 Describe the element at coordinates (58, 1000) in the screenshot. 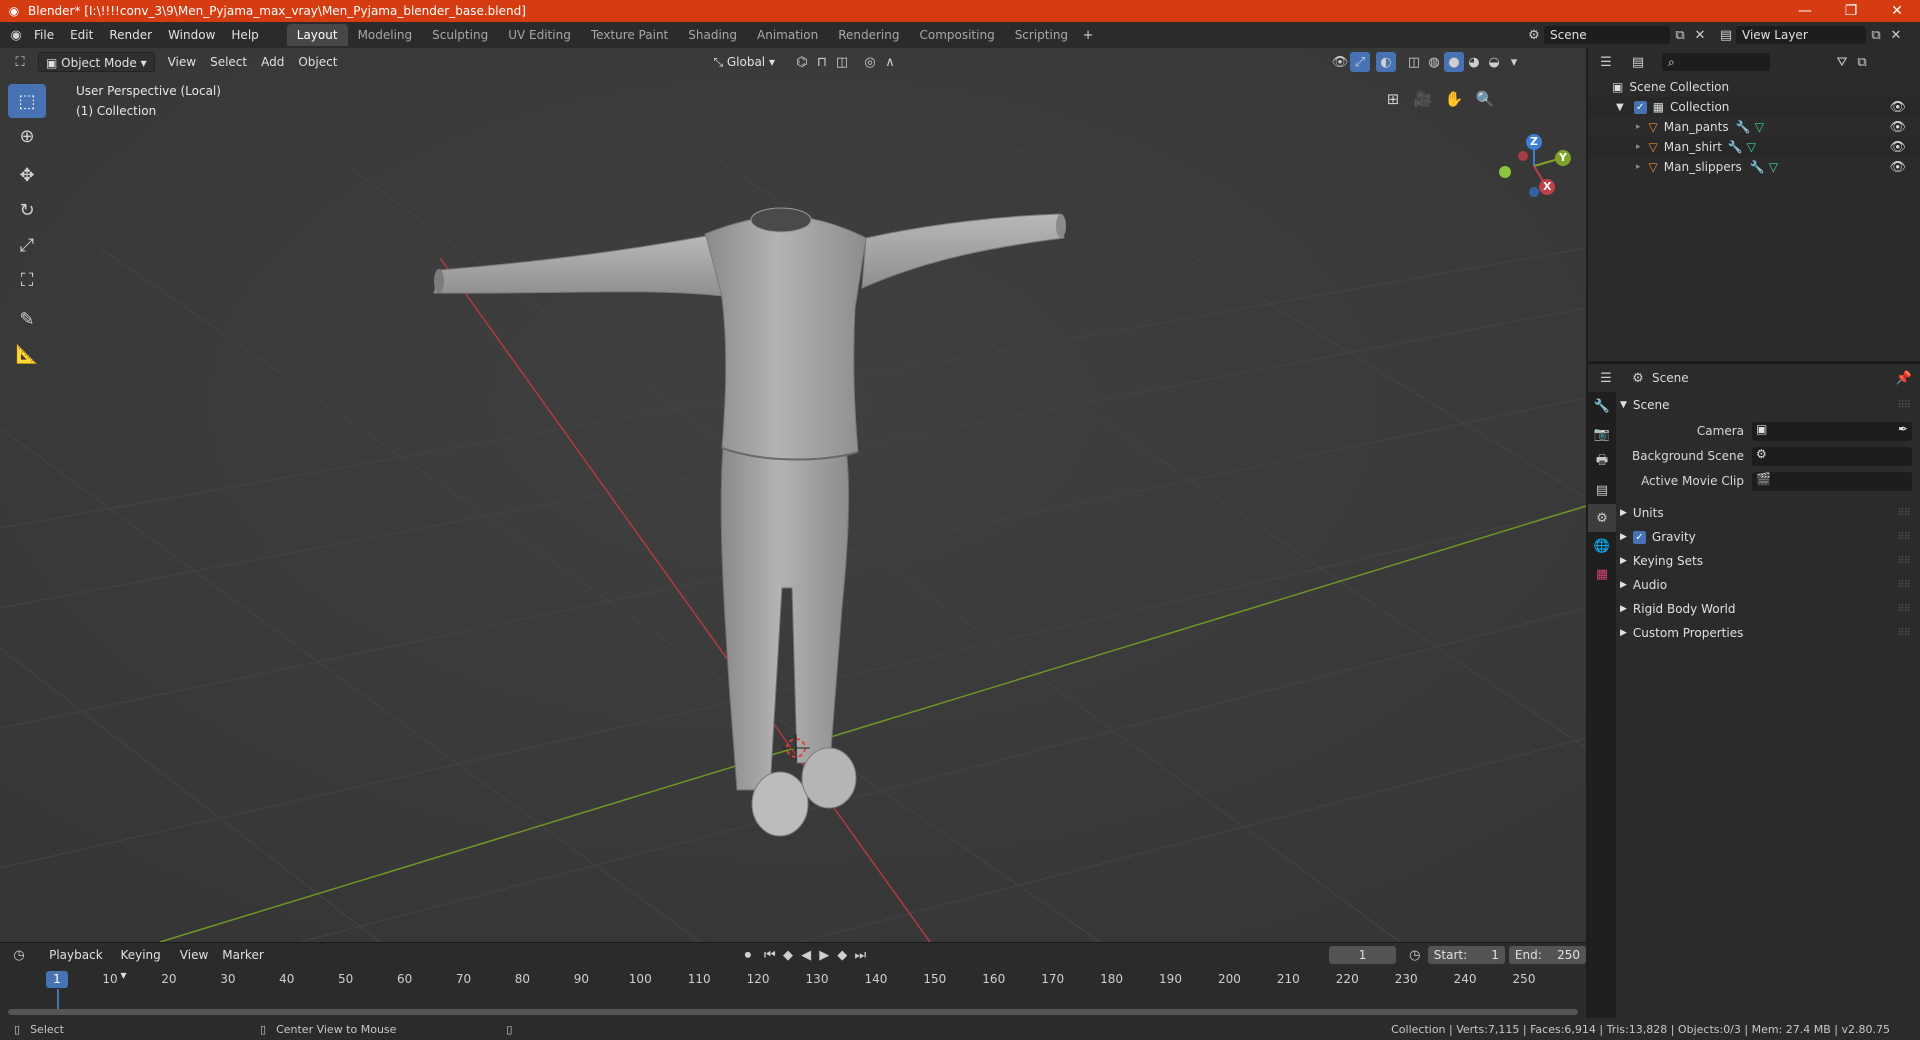

I see `playhead-line` at that location.